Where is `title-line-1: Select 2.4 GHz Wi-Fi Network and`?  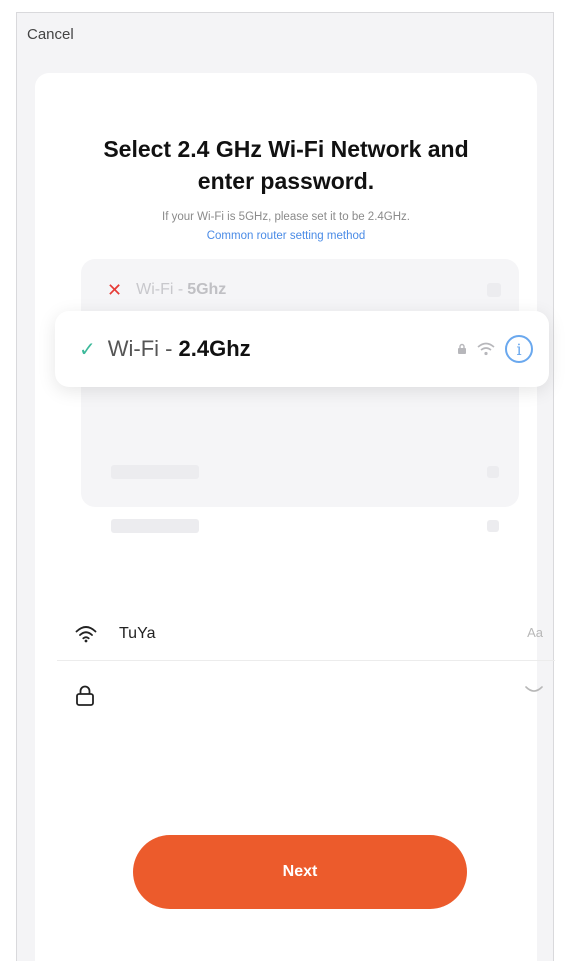 title-line-1: Select 2.4 GHz Wi-Fi Network and is located at coordinates (286, 149).